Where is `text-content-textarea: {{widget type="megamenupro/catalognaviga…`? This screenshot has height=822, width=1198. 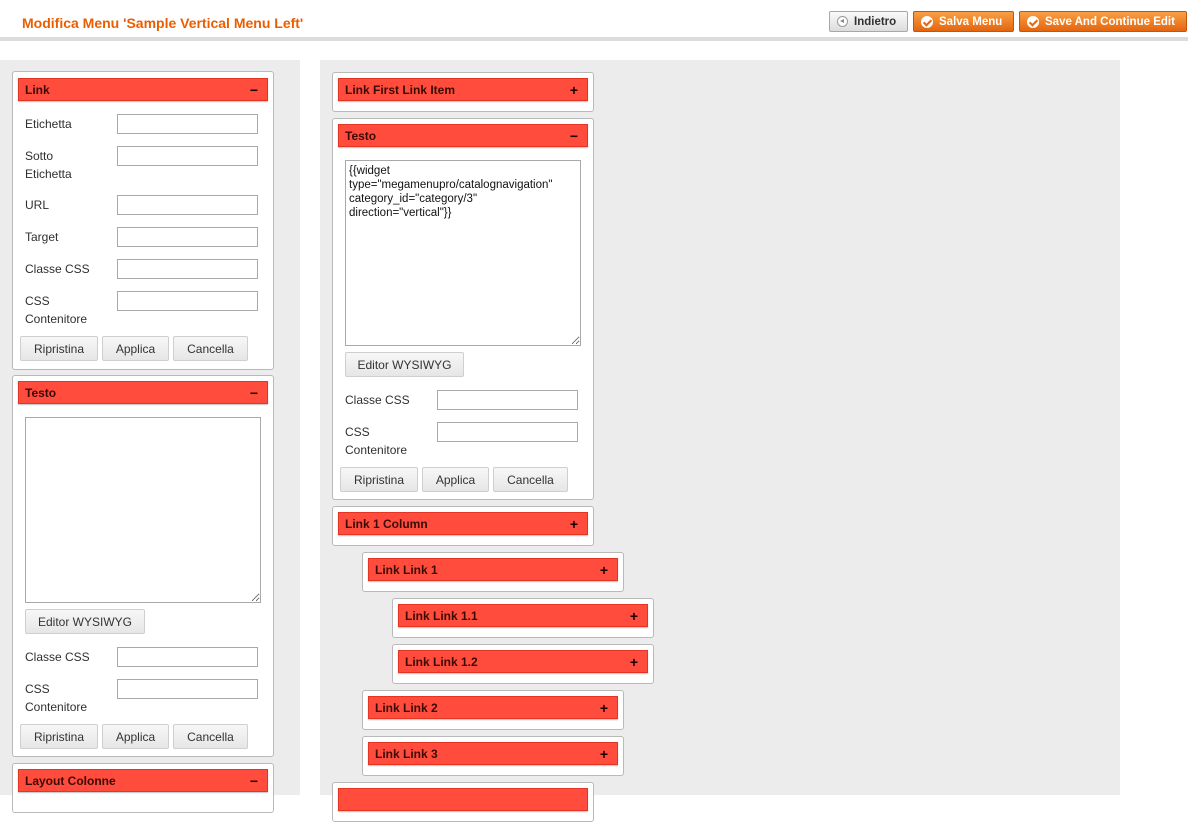 text-content-textarea: {{widget type="megamenupro/catalognaviga… is located at coordinates (463, 253).